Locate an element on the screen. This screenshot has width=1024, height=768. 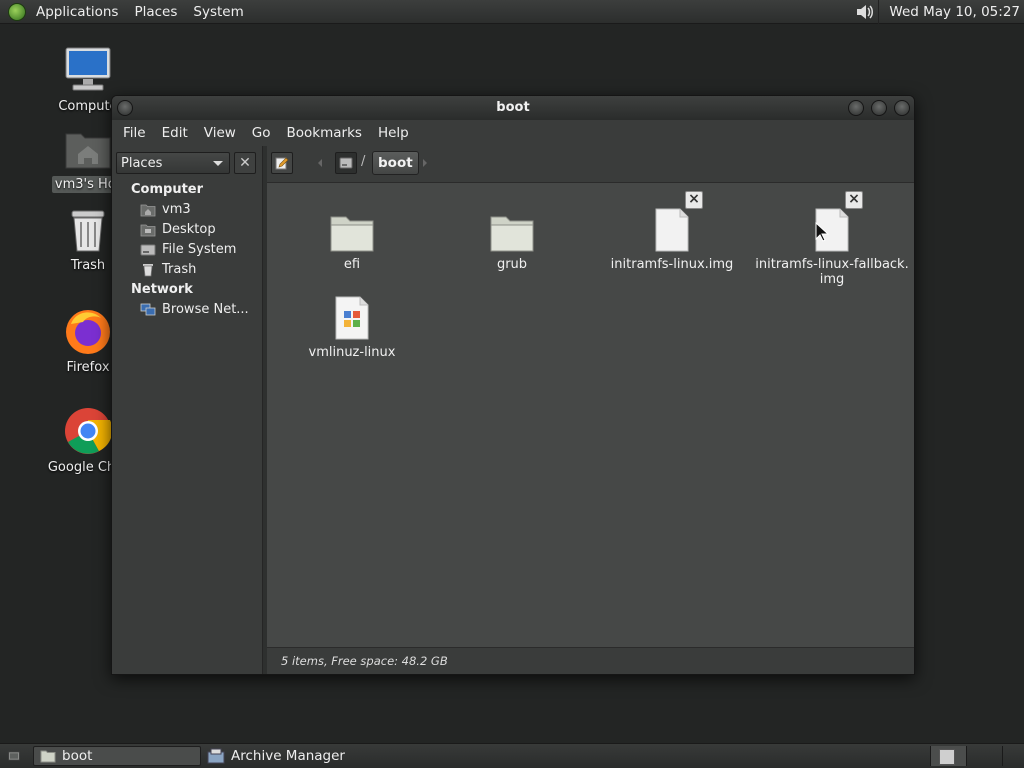
side-pane-selector: Places is located at coordinates (173, 163).